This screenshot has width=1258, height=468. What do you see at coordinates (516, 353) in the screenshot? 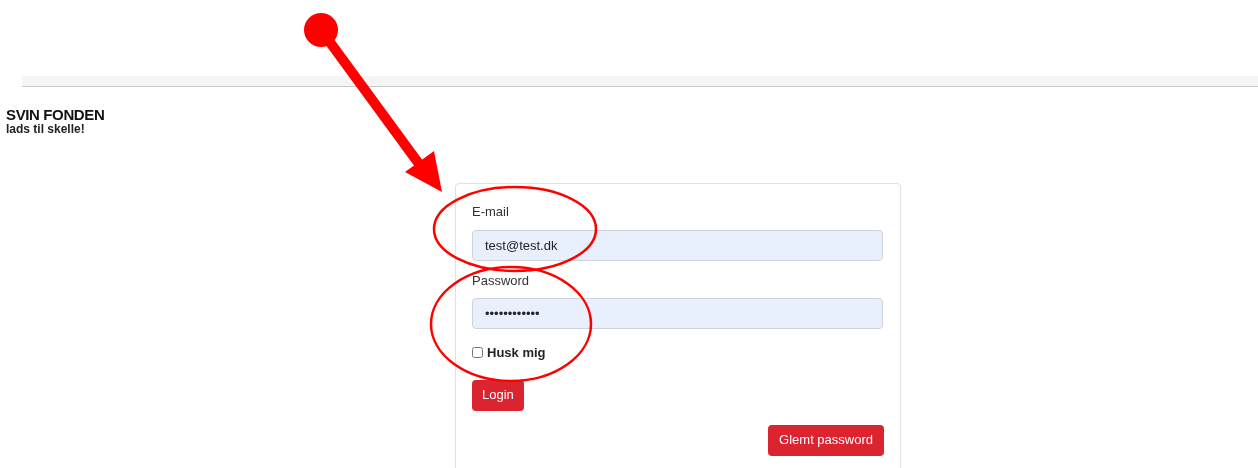
I see `checkbox-label: Husk mig` at bounding box center [516, 353].